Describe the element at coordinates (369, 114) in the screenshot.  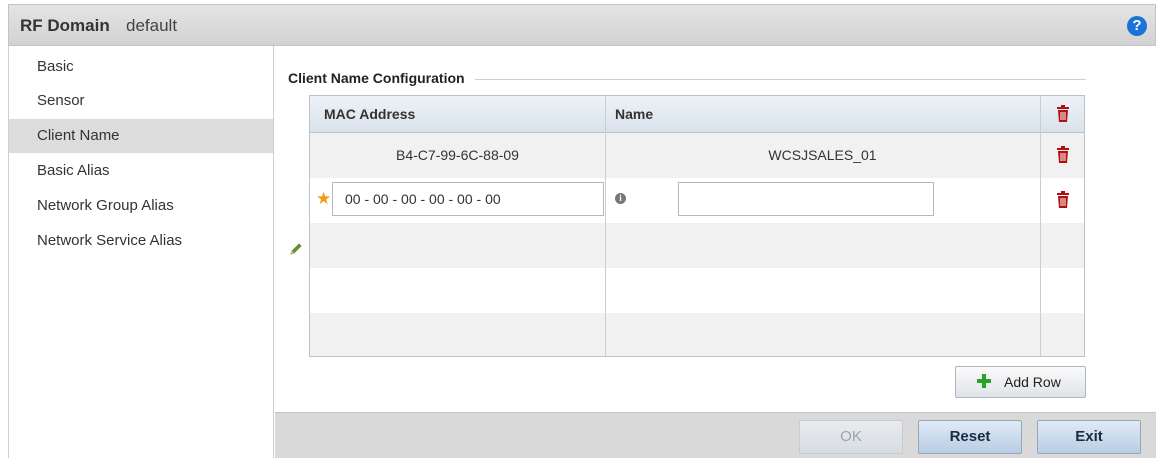
I see `column-header-mac-address: MAC Address` at that location.